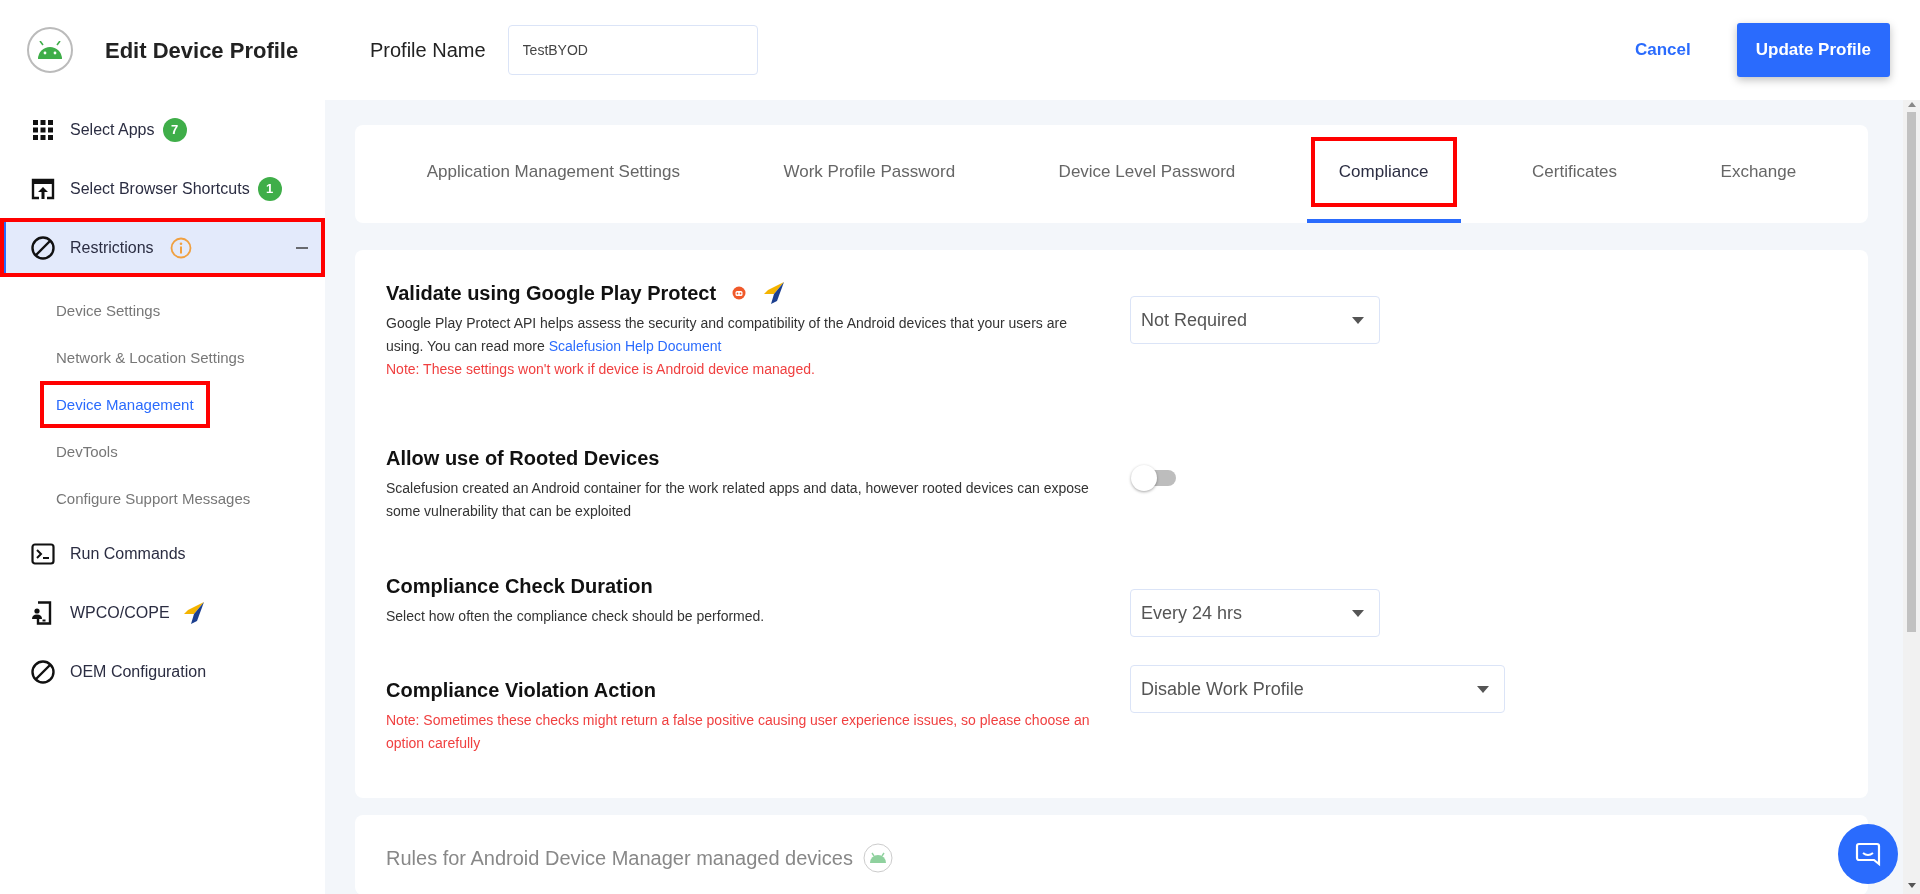 The width and height of the screenshot is (1920, 894). Describe the element at coordinates (1663, 50) in the screenshot. I see `cancel-link: Cancel` at that location.